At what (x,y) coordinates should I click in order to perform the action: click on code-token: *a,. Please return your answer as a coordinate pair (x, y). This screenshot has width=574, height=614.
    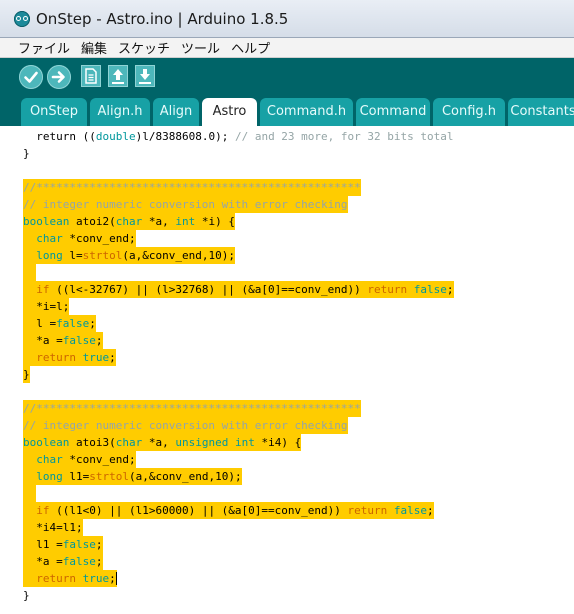
    Looking at the image, I should click on (159, 442).